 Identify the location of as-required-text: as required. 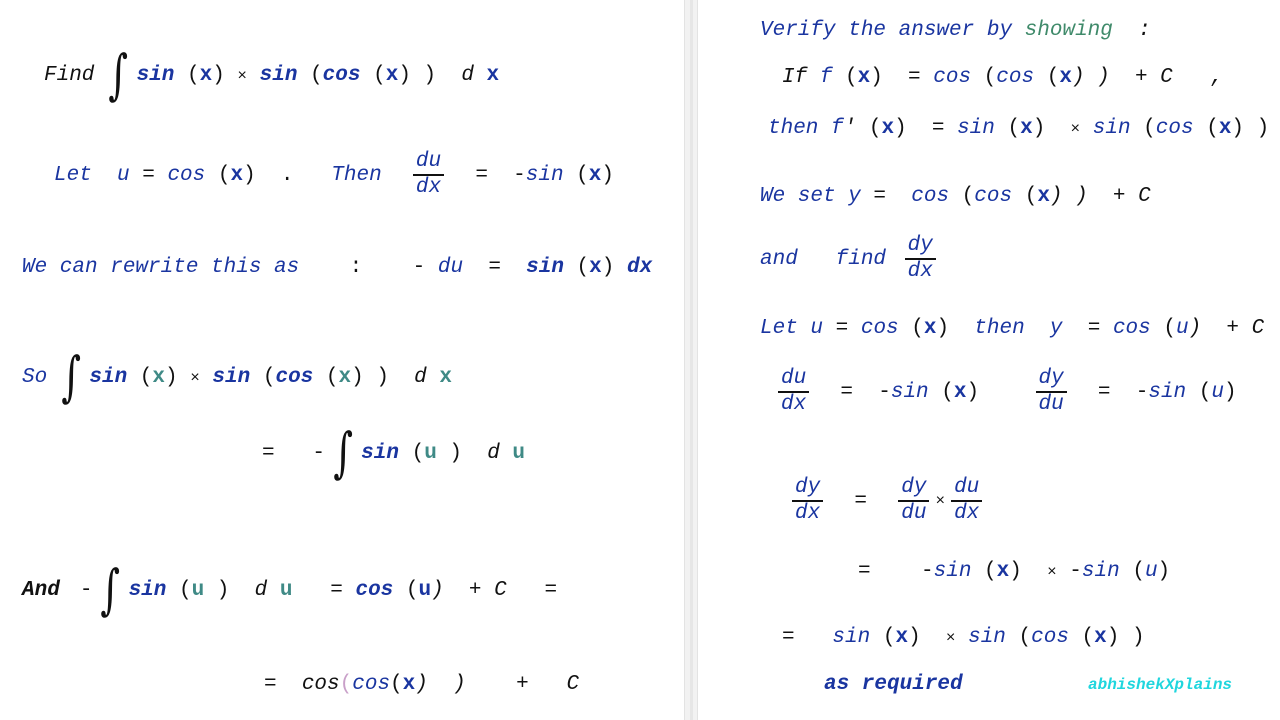
(893, 684).